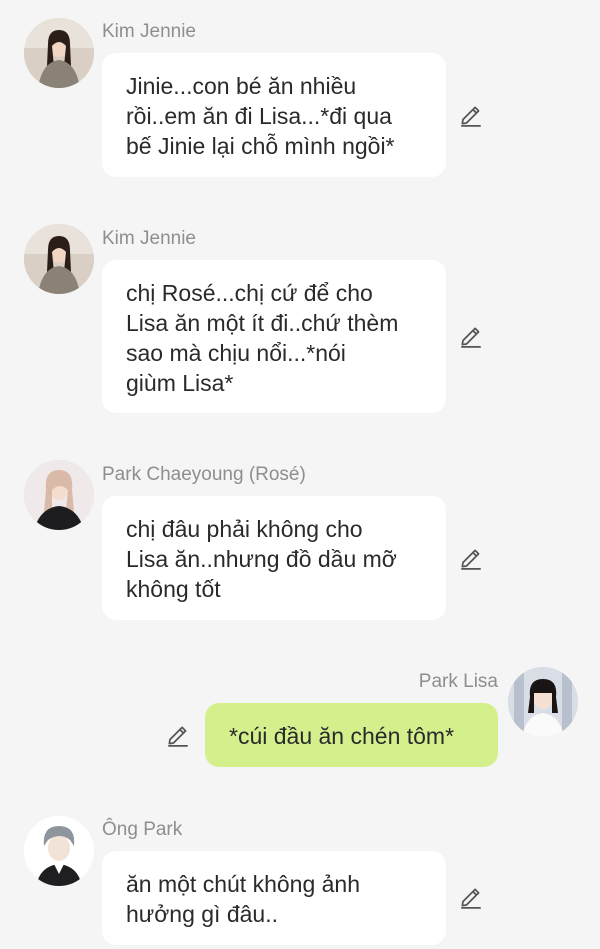  I want to click on sender-name: Ông Park, so click(142, 829).